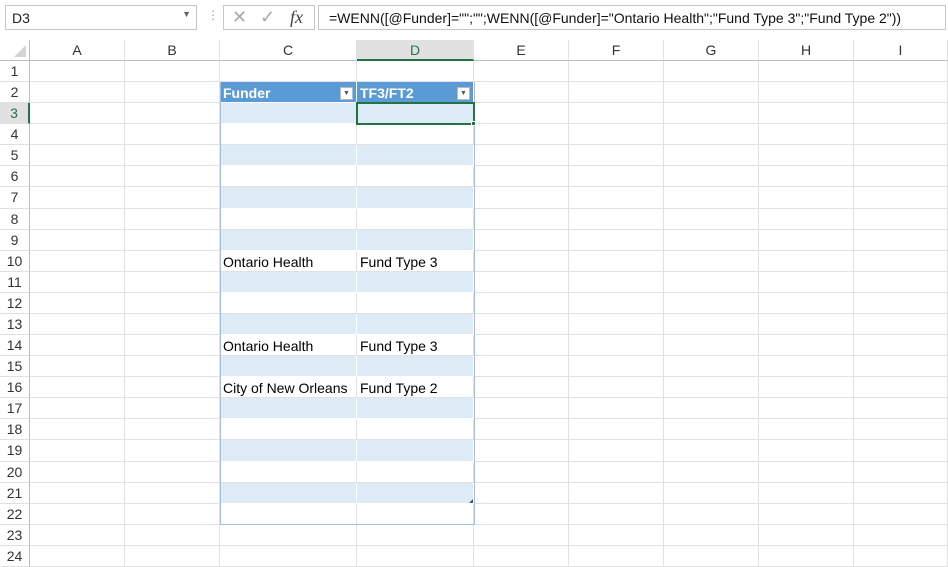 Image resolution: width=948 pixels, height=567 pixels. What do you see at coordinates (77, 472) in the screenshot?
I see `cell-A20` at bounding box center [77, 472].